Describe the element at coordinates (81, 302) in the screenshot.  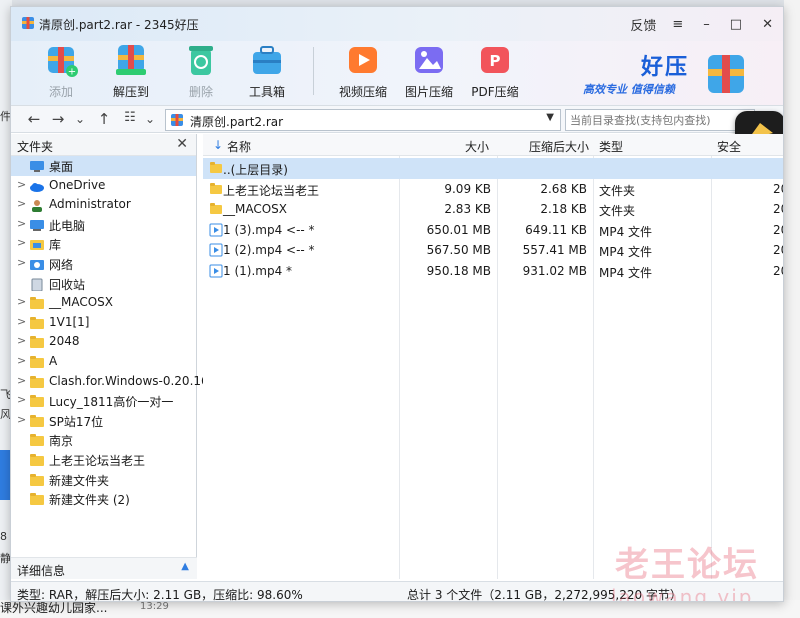
I see `tree-item-label: __MACOSX` at that location.